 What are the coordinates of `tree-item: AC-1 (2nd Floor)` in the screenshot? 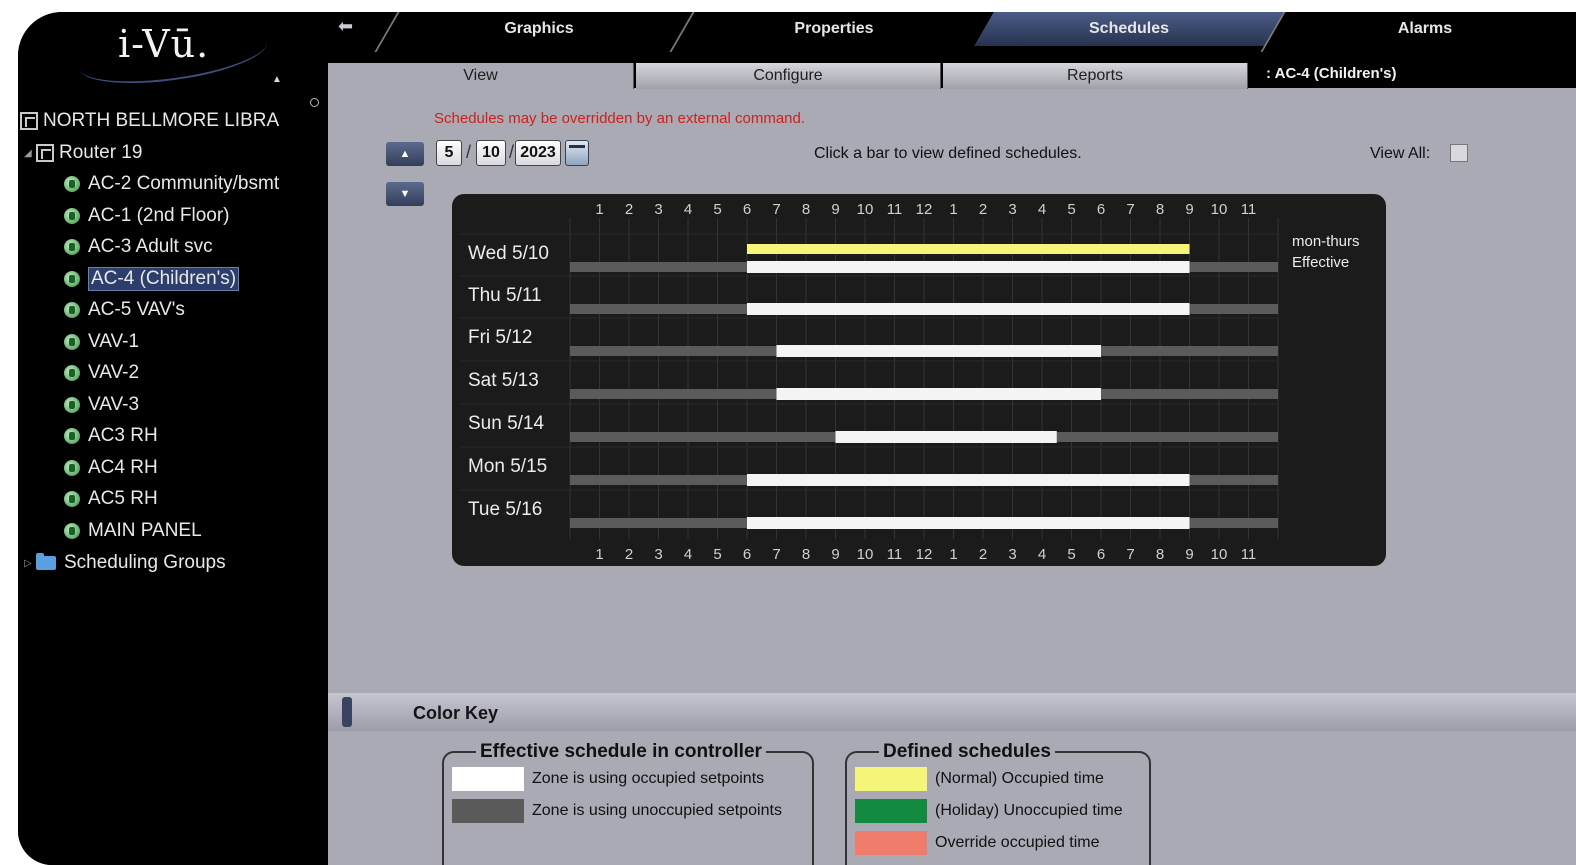 It's located at (147, 216).